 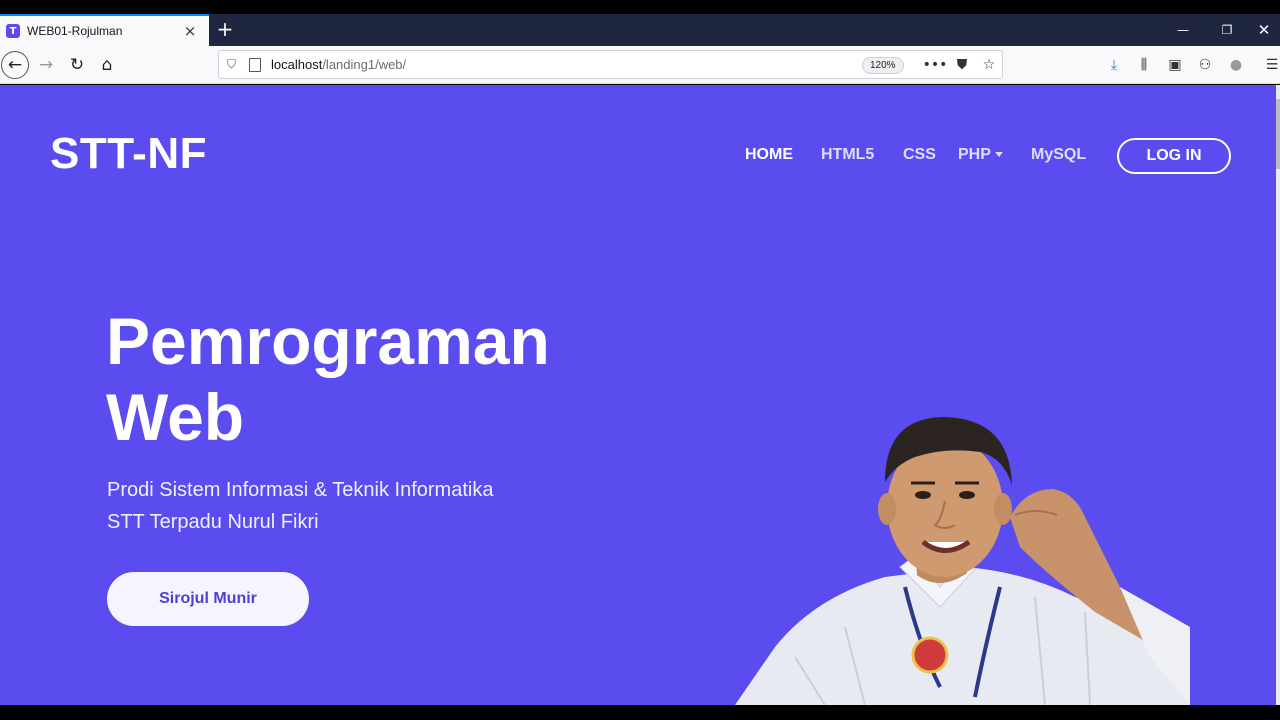 I want to click on url-text: localhost/landing1/web/, so click(x=338, y=64).